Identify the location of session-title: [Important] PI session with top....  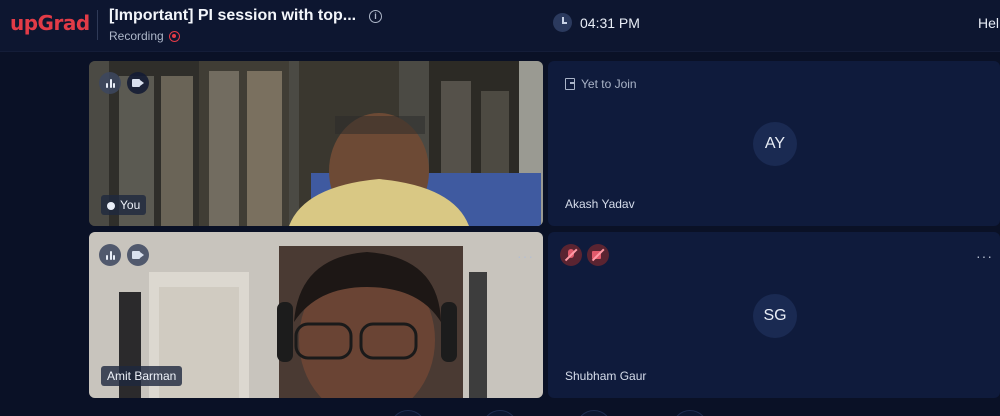
(233, 15).